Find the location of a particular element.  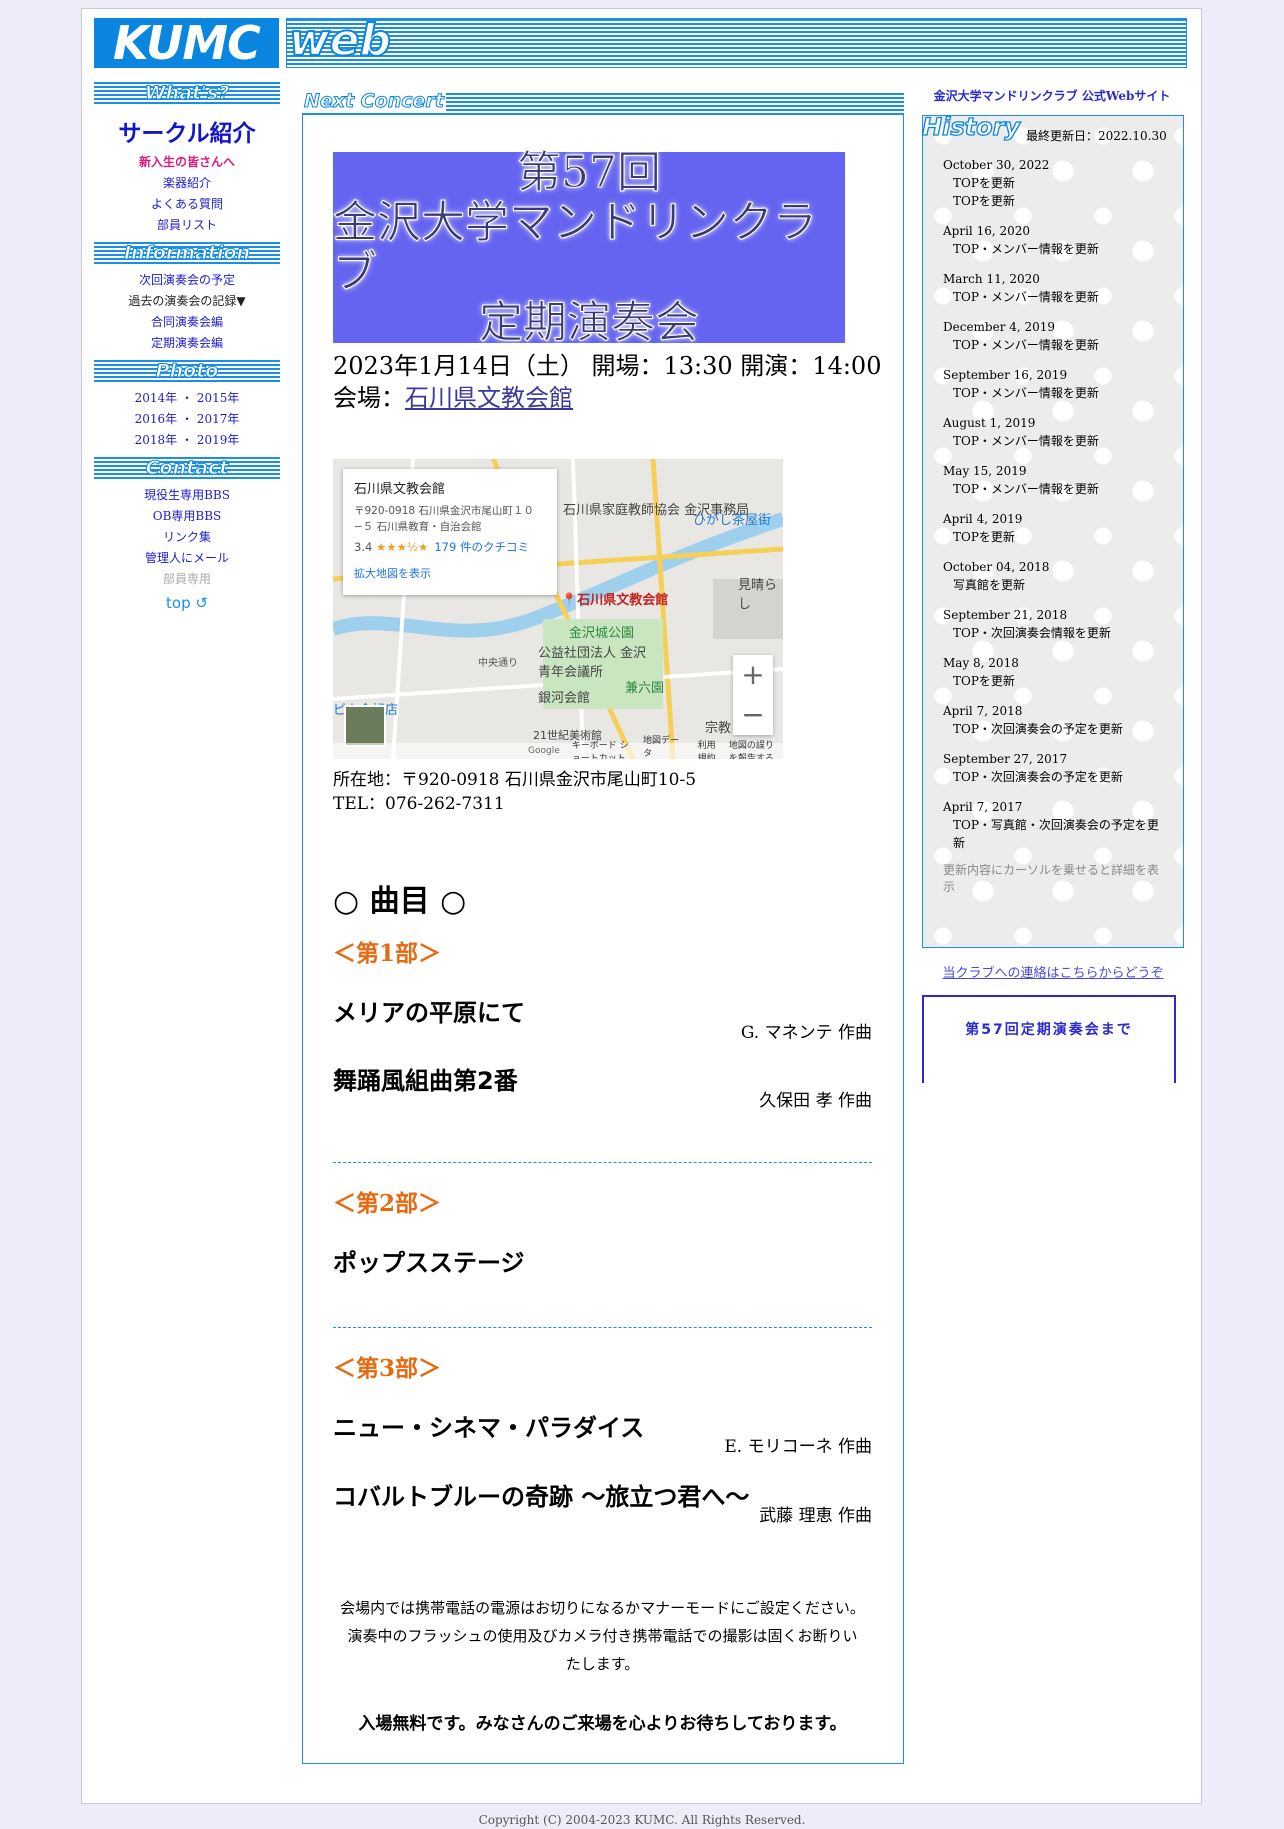

venue-link: 石川県文教会館 is located at coordinates (489, 398).